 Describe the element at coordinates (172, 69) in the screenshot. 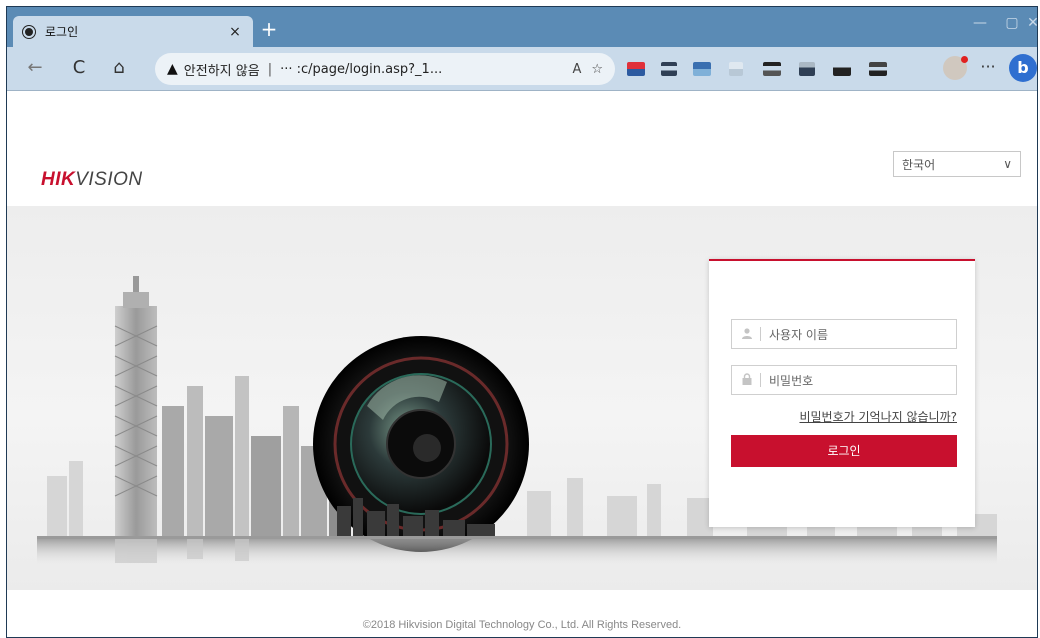

I see `warning-triangle-icon: ▲` at that location.